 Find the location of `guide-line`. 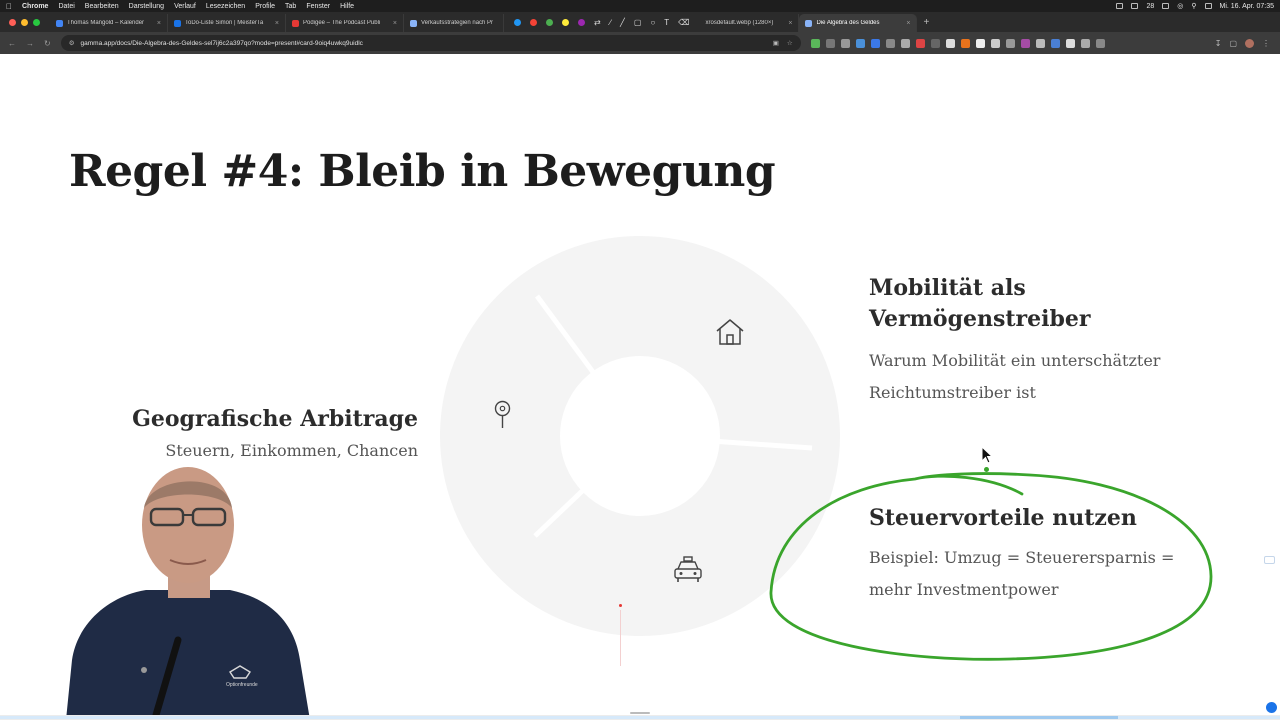

guide-line is located at coordinates (620, 638).